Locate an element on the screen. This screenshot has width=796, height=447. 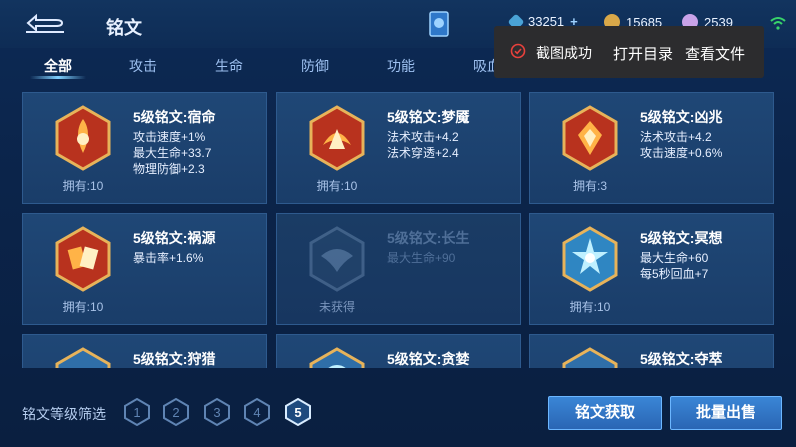
screenshot-toast: 截图成功 打开目录 查看文件 is located at coordinates (629, 52).